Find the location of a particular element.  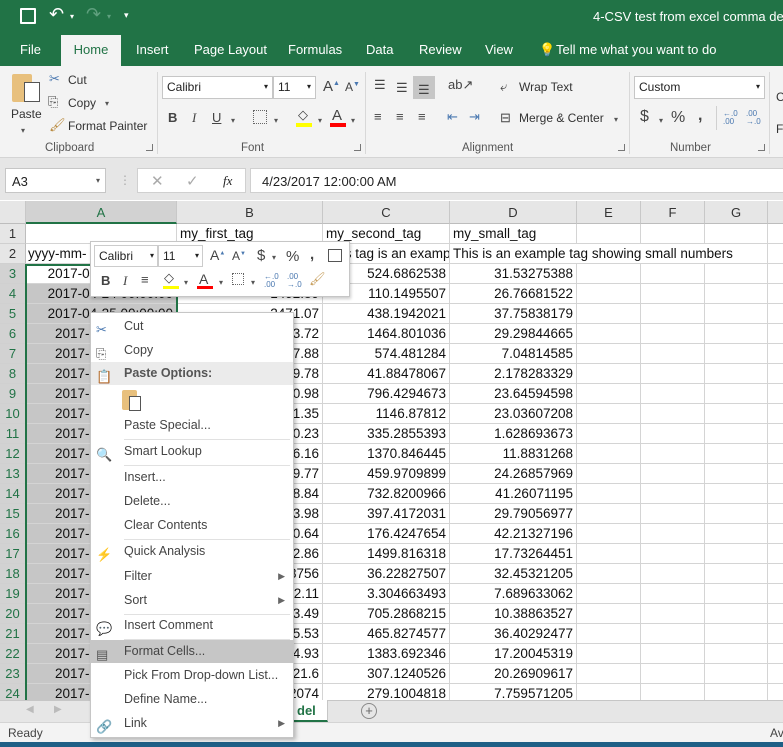

cell-d6: 29.29844665 is located at coordinates (513, 334).